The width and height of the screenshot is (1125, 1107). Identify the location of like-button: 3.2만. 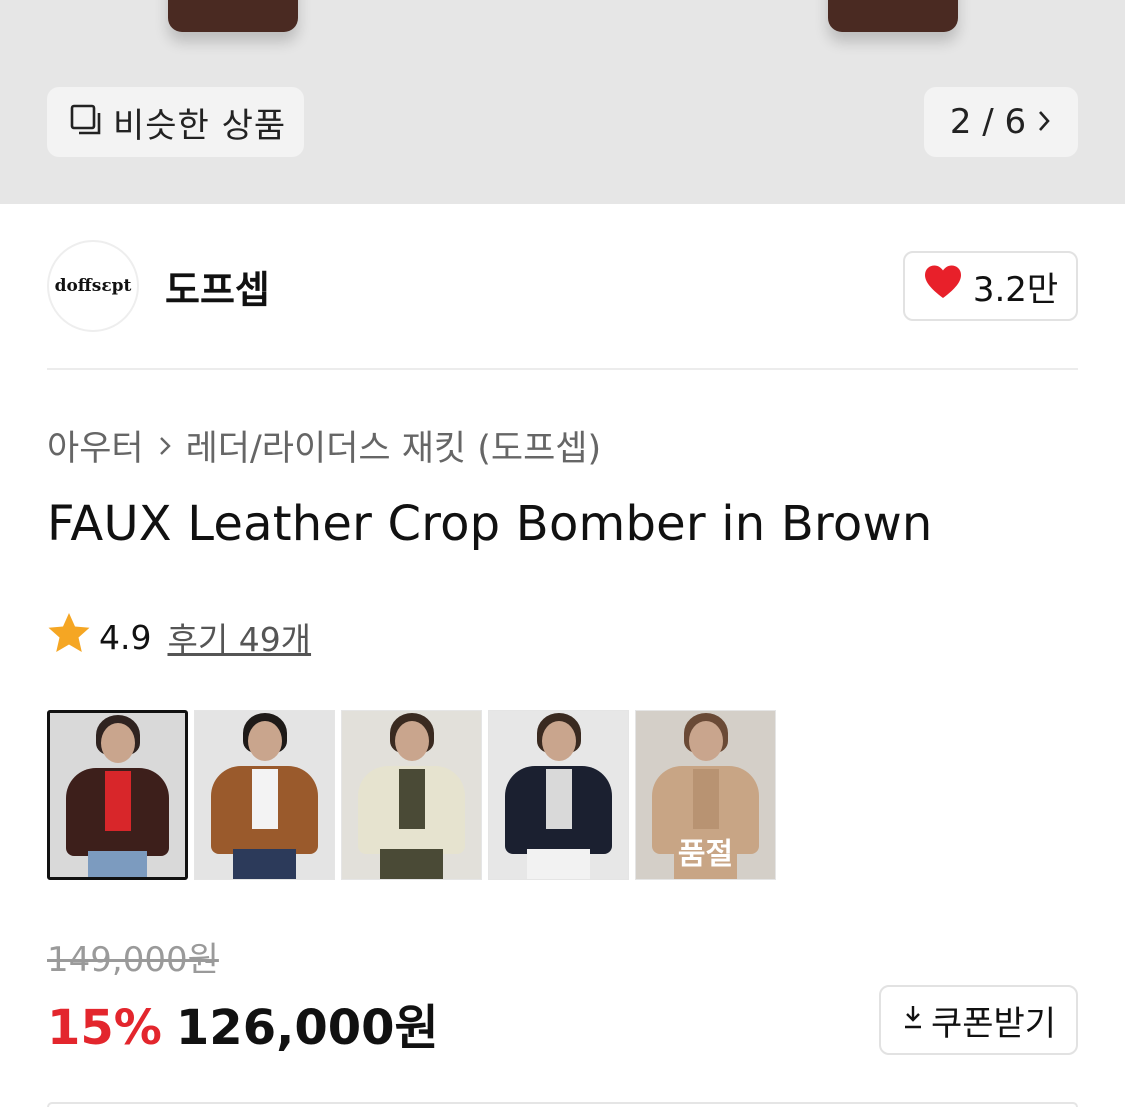
(990, 286).